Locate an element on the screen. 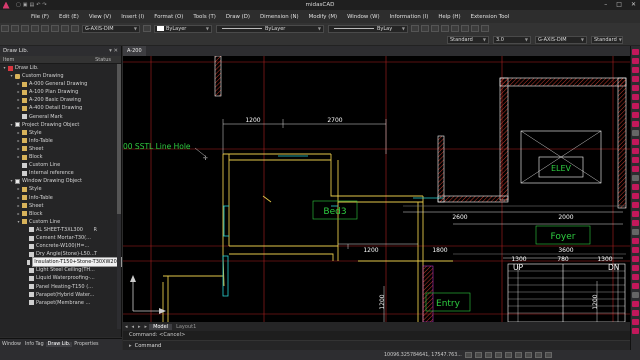 Image resolution: width=640 pixels, height=360 pixels. osnap-toggle-icon is located at coordinates (508, 355).